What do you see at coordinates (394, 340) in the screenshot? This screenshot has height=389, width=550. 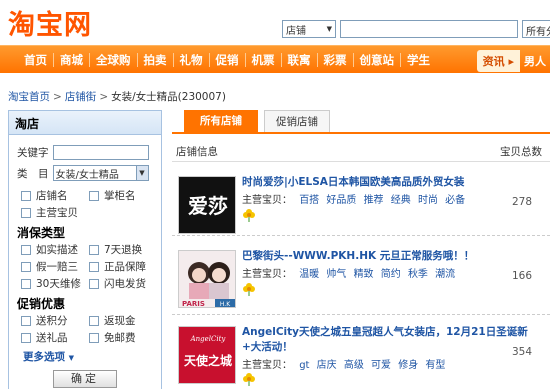 I see `shop-name-link: AngelCity天使之城五皇冠超人气女装店，12月21日圣诞新+大活动！` at bounding box center [394, 340].